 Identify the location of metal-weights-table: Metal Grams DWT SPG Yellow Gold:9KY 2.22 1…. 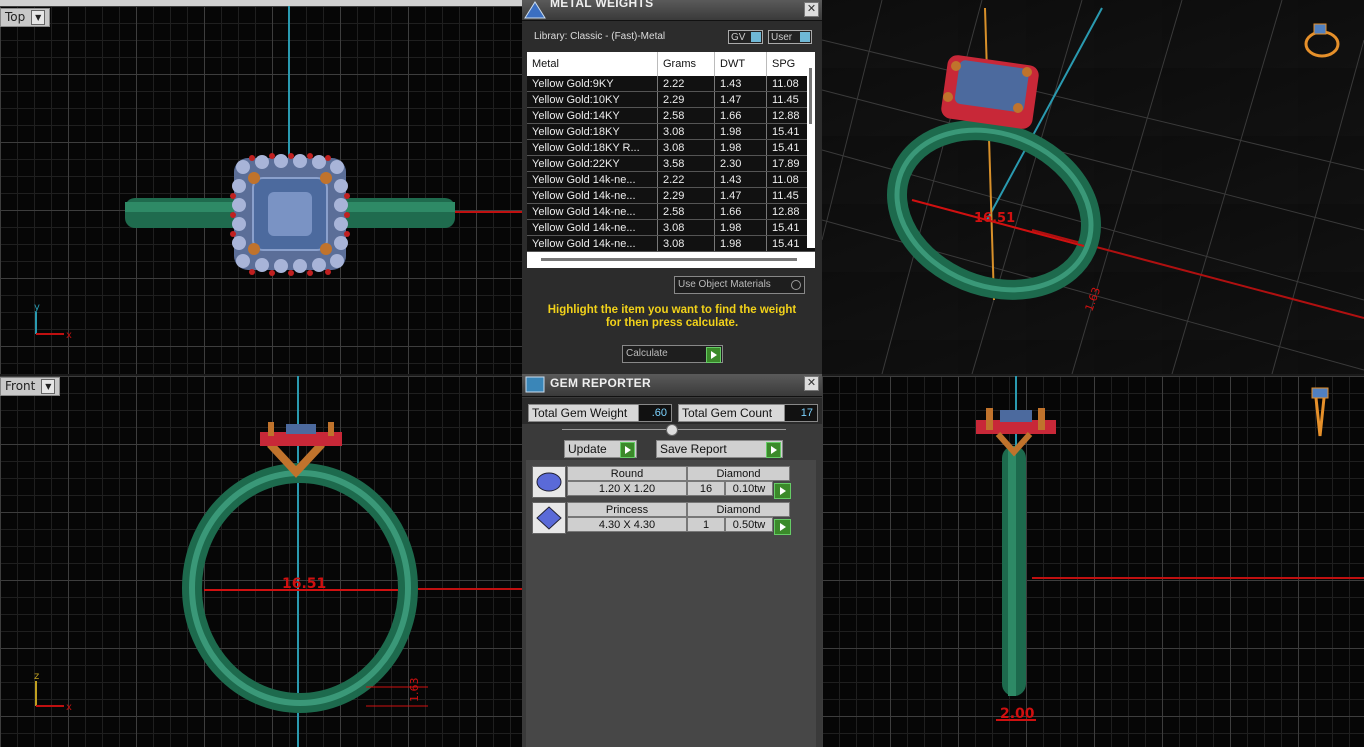
(671, 160).